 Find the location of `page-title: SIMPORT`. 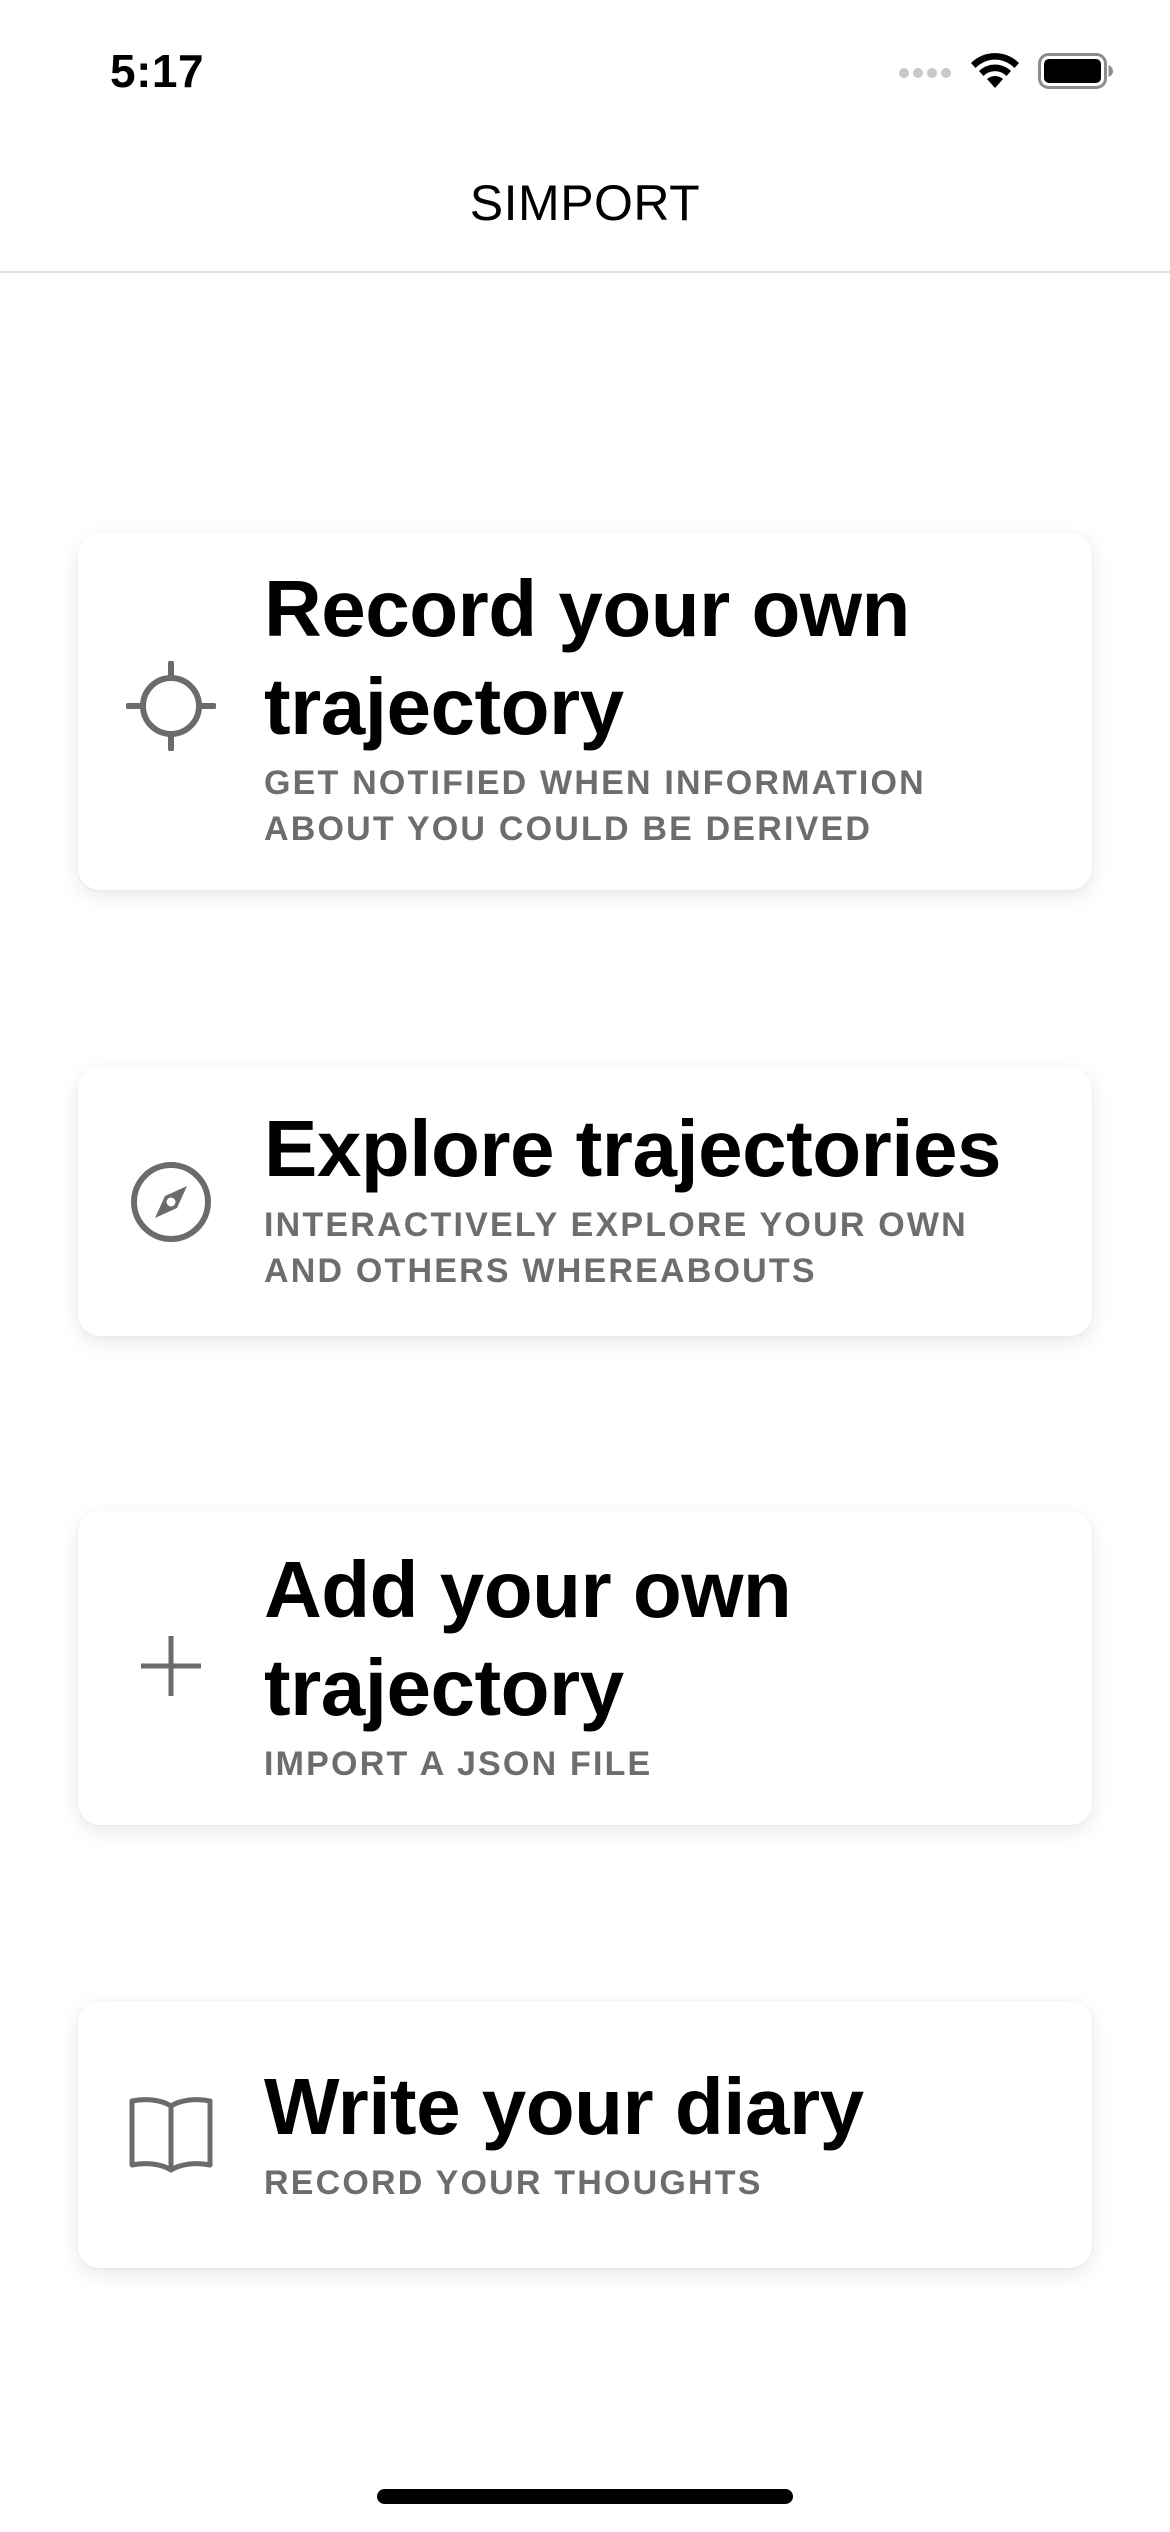

page-title: SIMPORT is located at coordinates (585, 203).